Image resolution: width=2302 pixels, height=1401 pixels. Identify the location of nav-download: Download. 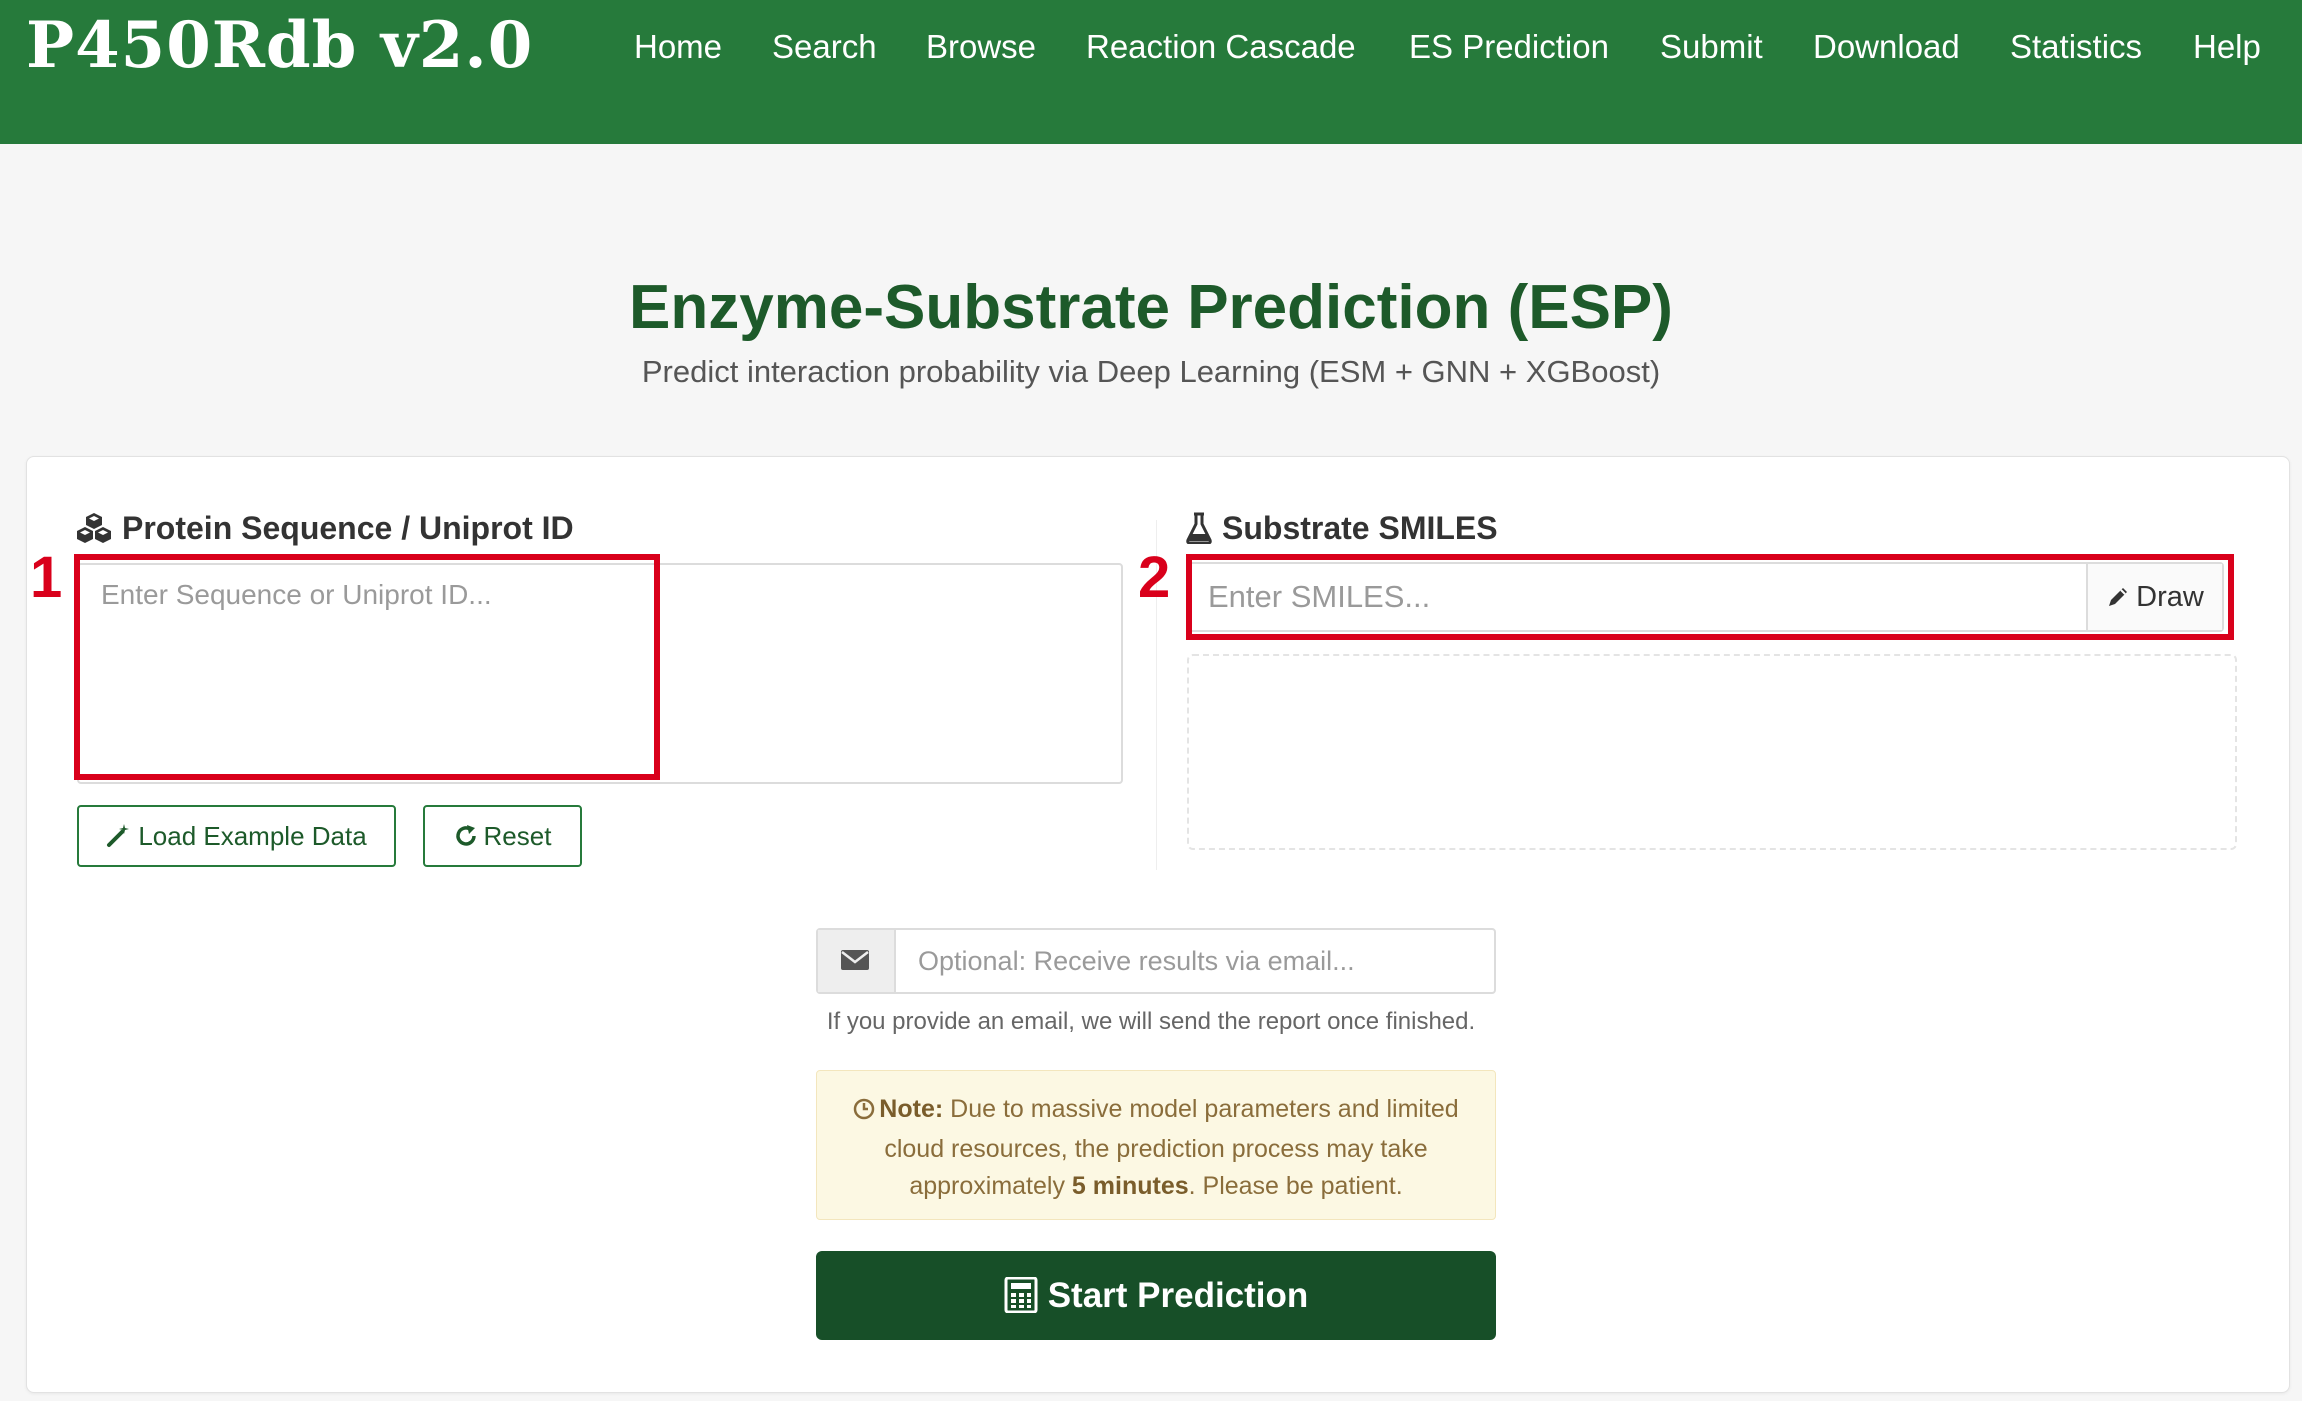
(1886, 47).